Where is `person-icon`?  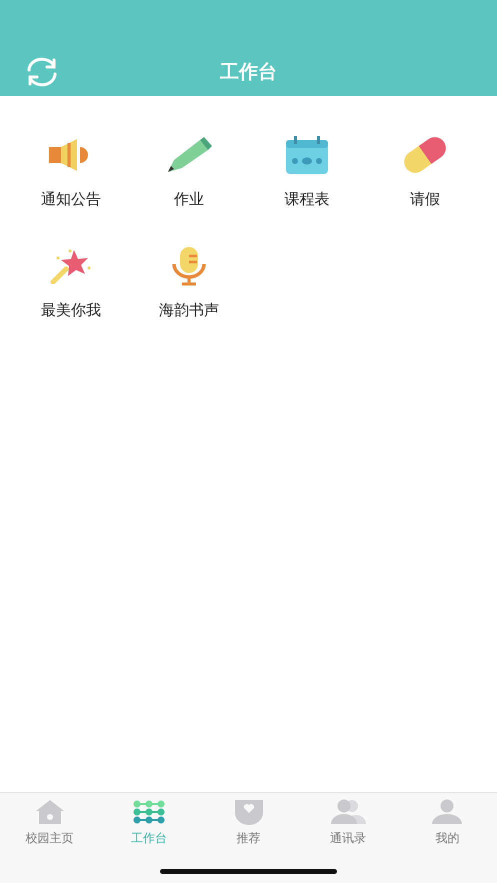 person-icon is located at coordinates (447, 812).